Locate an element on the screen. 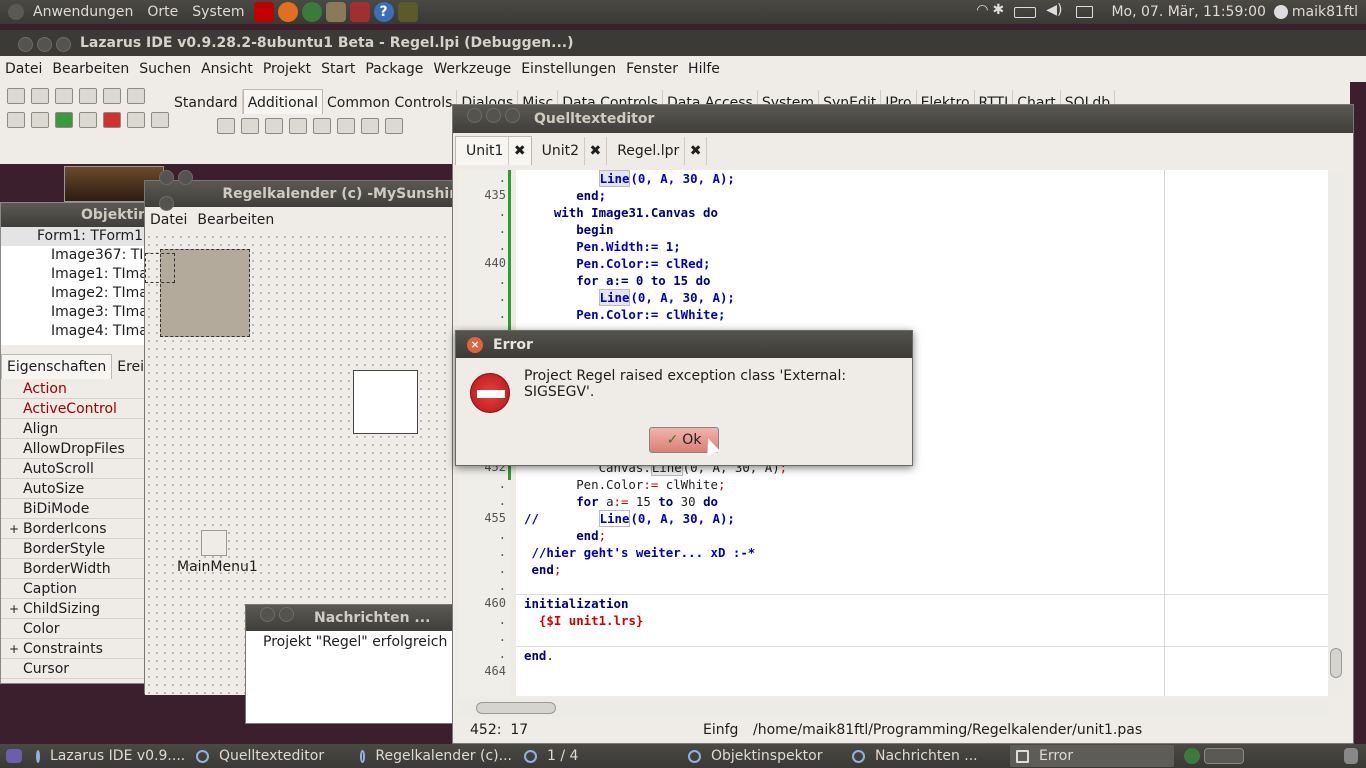  ubuntu-logo-icon is located at coordinates (16, 12).